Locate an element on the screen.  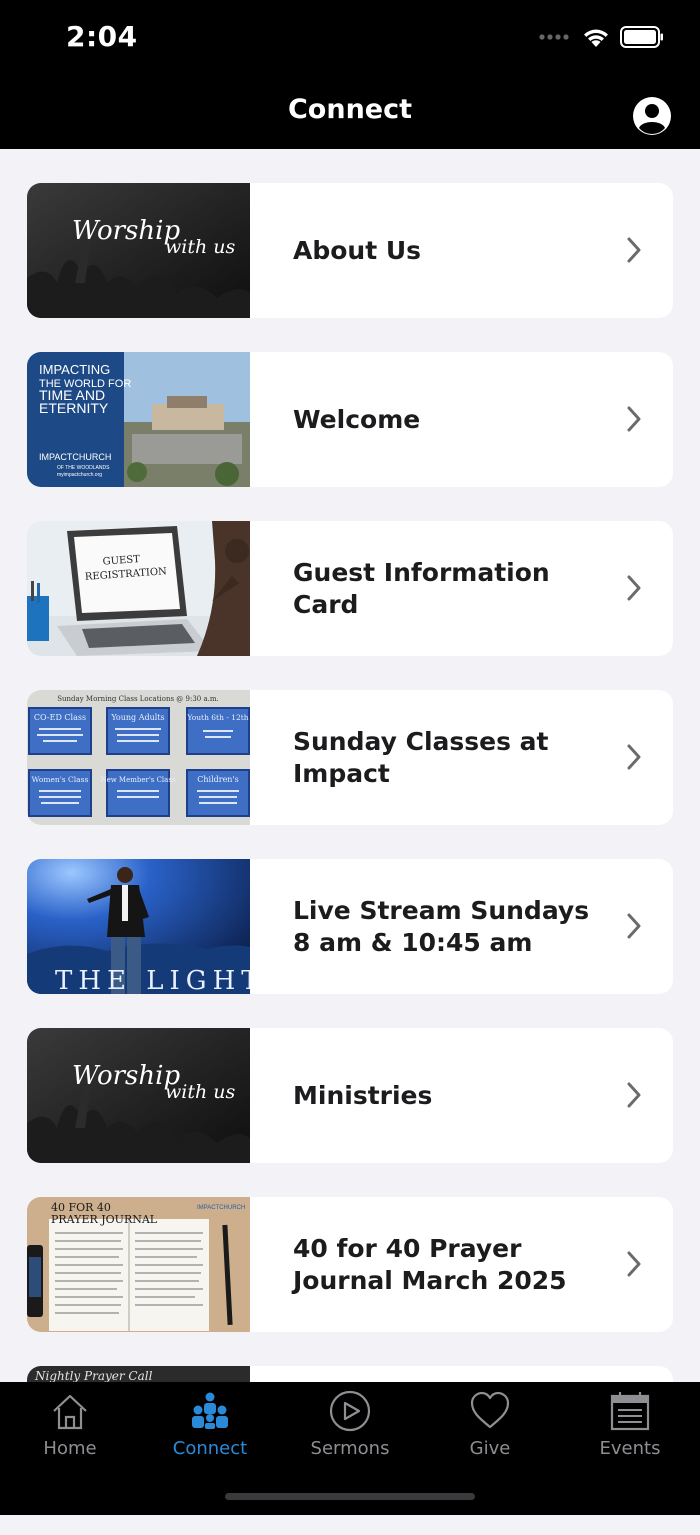
list-item-ministries: Worship with us Ministries is located at coordinates (350, 1095).